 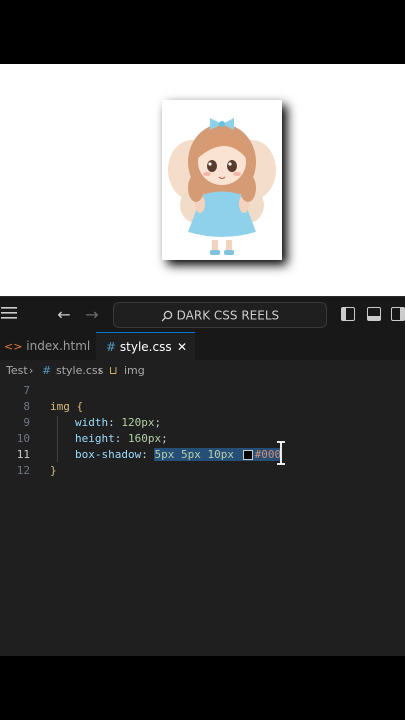 What do you see at coordinates (138, 422) in the screenshot?
I see `css-value: 120px` at bounding box center [138, 422].